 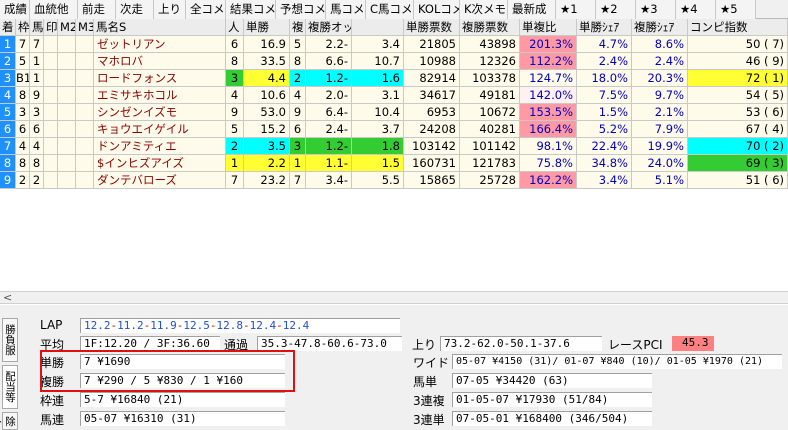 What do you see at coordinates (298, 27) in the screenshot?
I see `col-header-fuku: 複` at bounding box center [298, 27].